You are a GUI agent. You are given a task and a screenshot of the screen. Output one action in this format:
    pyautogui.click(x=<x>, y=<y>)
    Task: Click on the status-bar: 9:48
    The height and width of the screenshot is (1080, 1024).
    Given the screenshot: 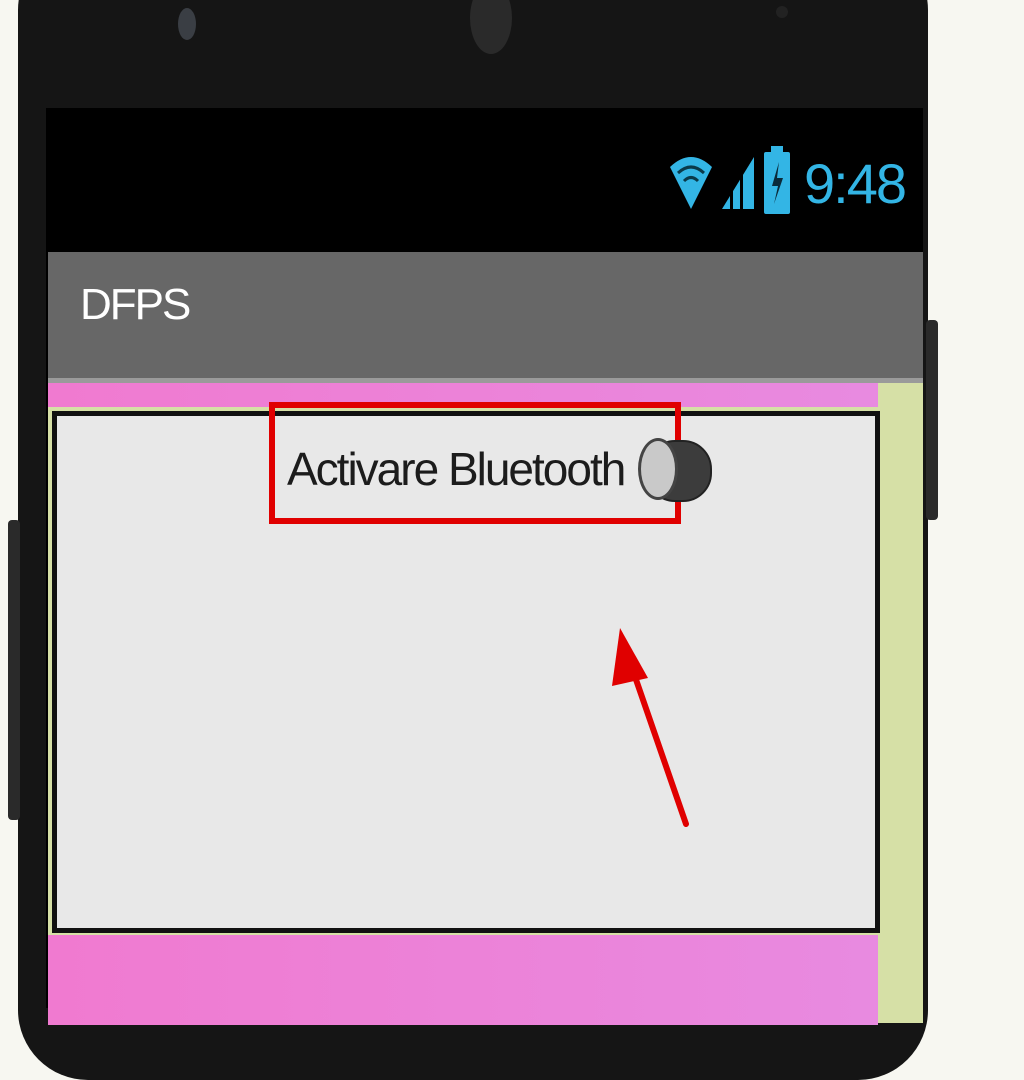 What is the action you would take?
    pyautogui.click(x=484, y=180)
    